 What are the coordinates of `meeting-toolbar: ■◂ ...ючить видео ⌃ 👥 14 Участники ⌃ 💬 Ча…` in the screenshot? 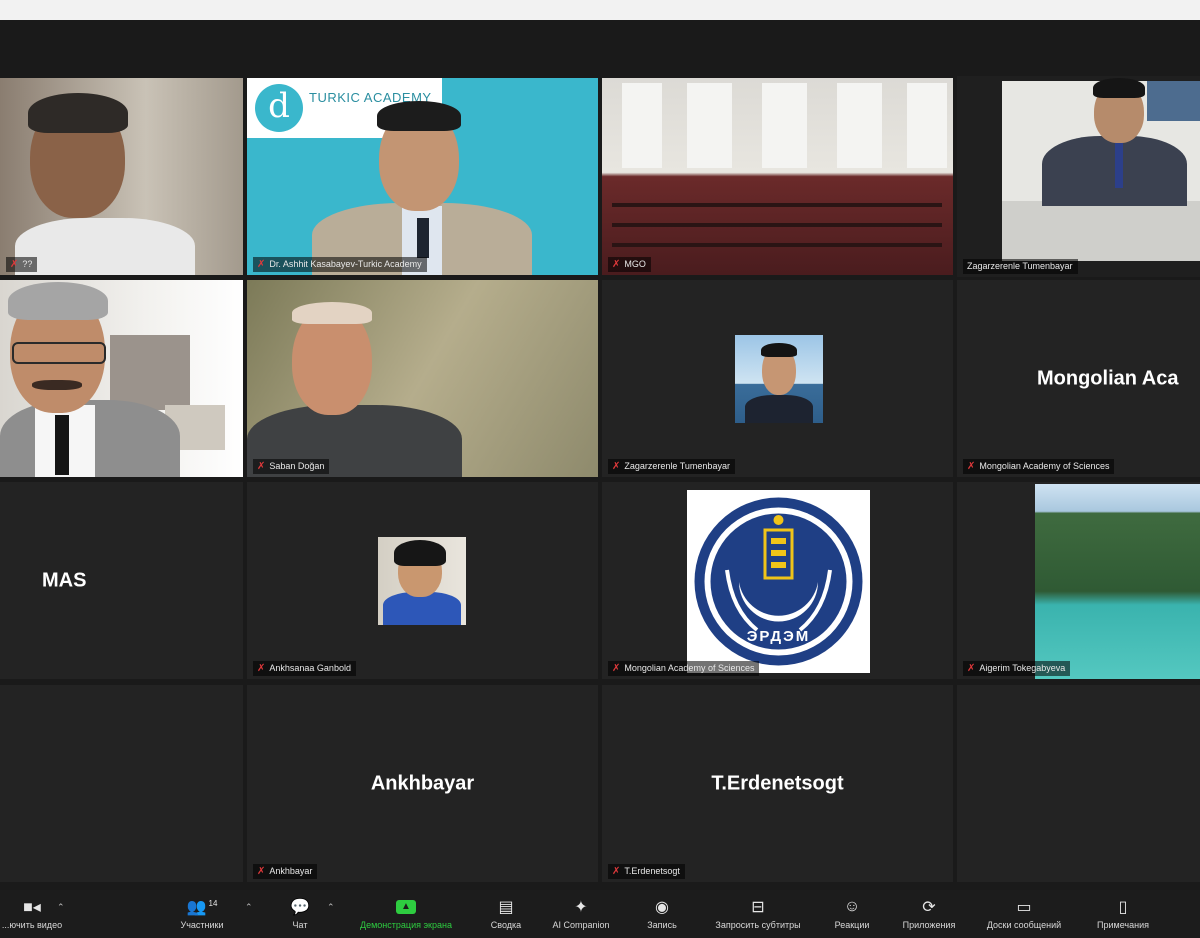 It's located at (600, 914).